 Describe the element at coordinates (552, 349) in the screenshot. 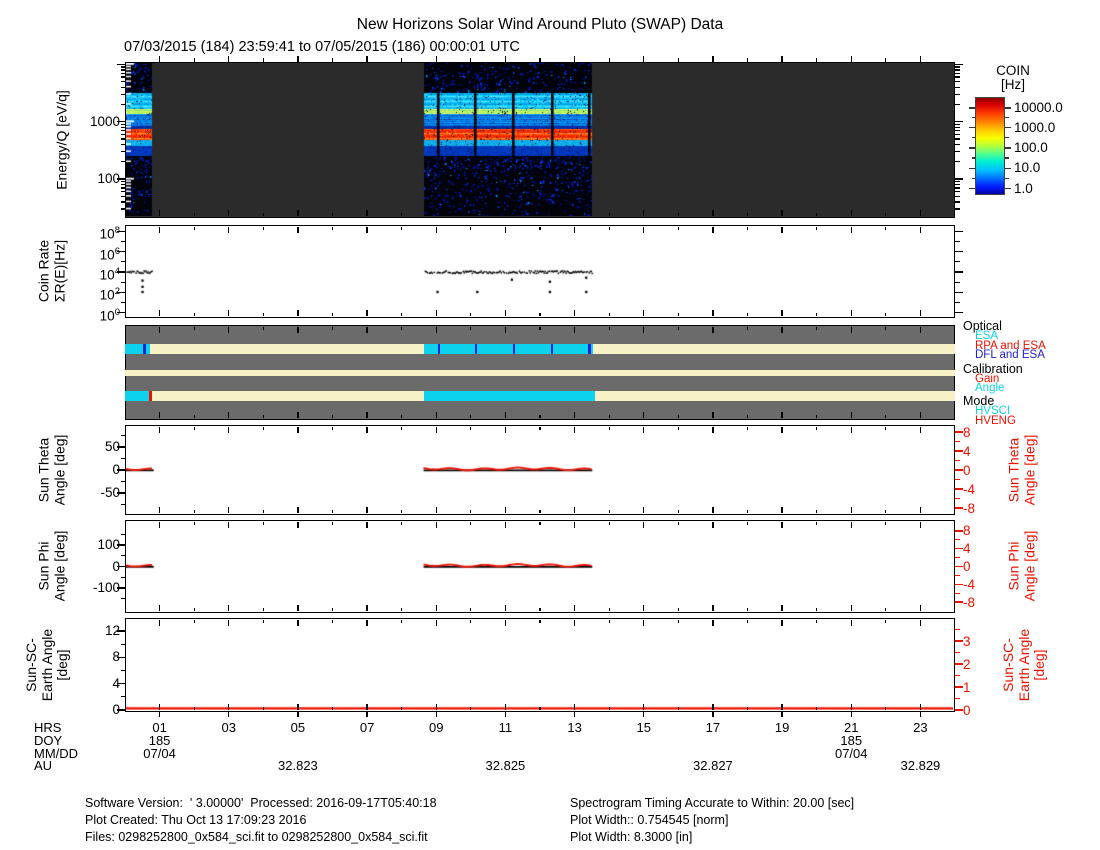

I see `status-dfl-tick` at that location.